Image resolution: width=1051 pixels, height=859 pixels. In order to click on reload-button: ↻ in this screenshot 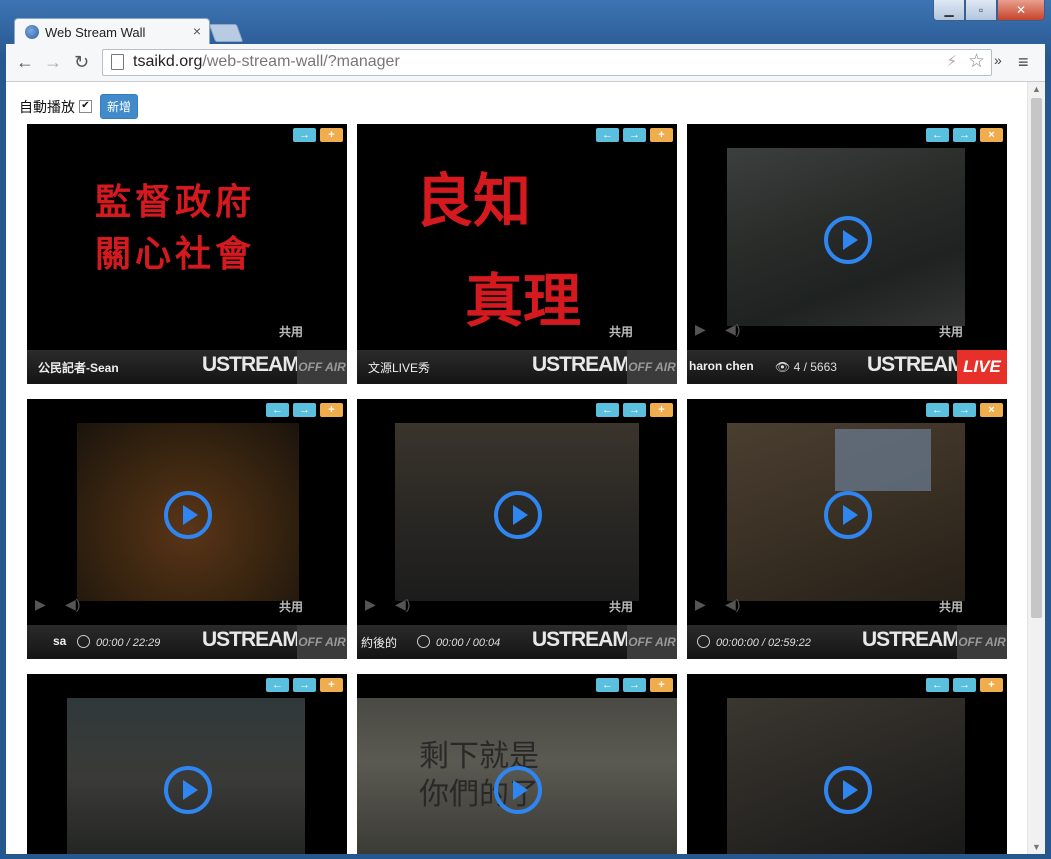, I will do `click(81, 62)`.